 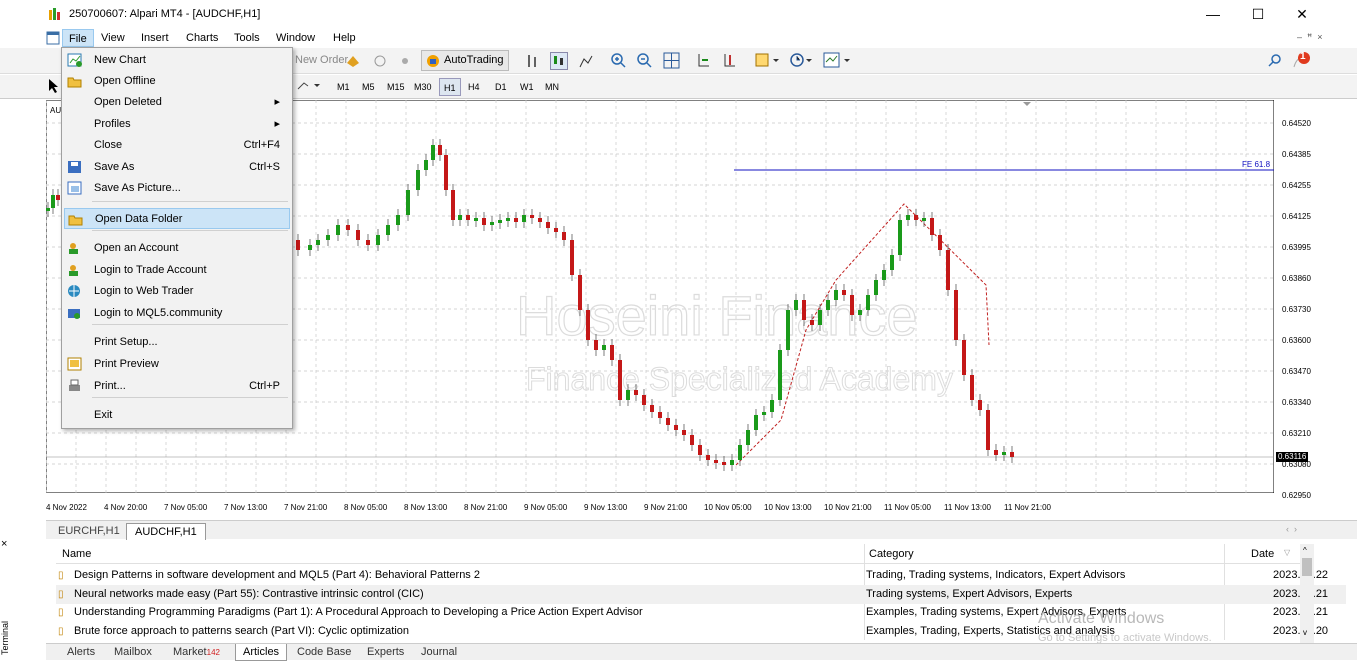 I want to click on market-watch-icon, so click(x=353, y=61).